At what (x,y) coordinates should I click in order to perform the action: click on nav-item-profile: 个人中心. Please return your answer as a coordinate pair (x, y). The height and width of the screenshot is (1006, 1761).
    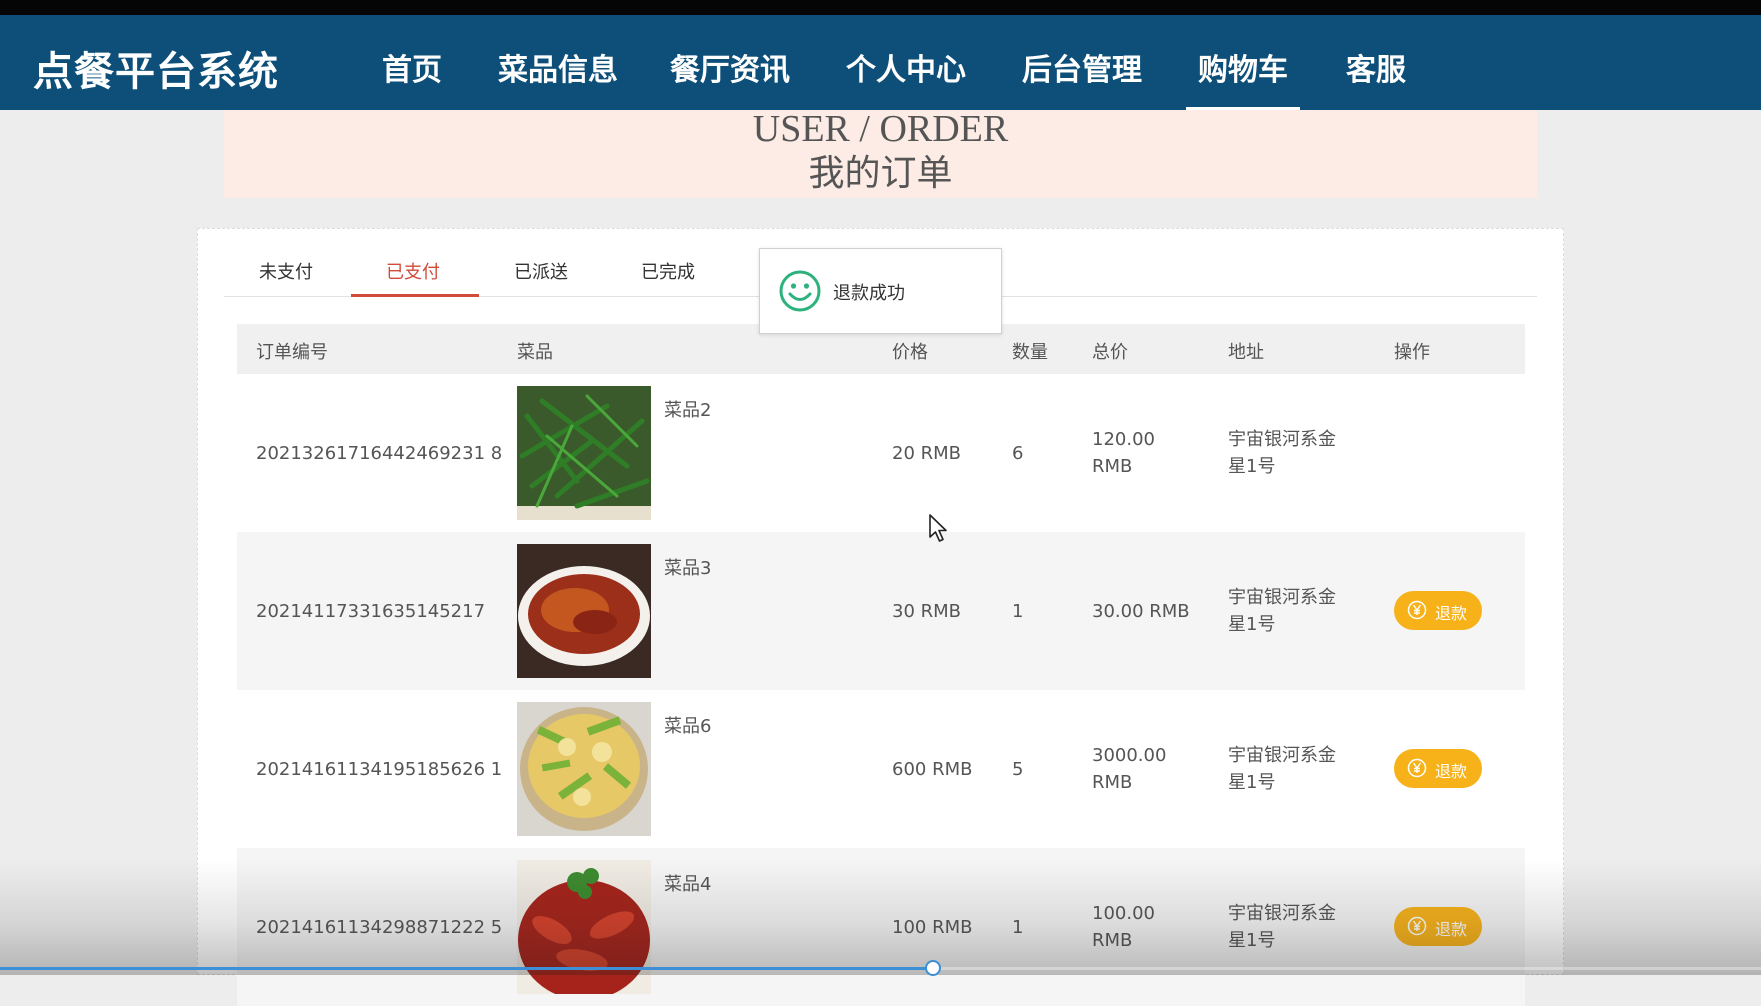
    Looking at the image, I should click on (906, 67).